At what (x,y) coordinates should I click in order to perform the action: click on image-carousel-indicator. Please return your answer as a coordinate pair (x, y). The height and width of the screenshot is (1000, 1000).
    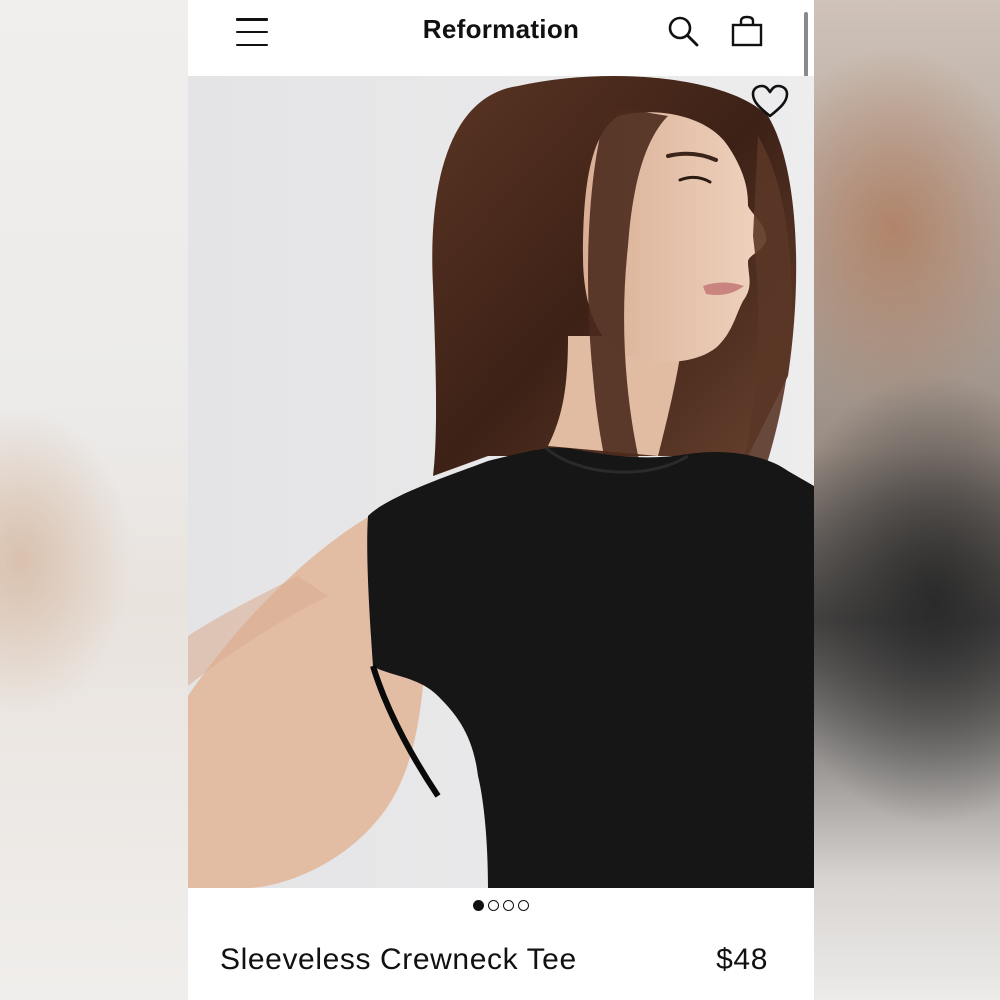
    Looking at the image, I should click on (501, 908).